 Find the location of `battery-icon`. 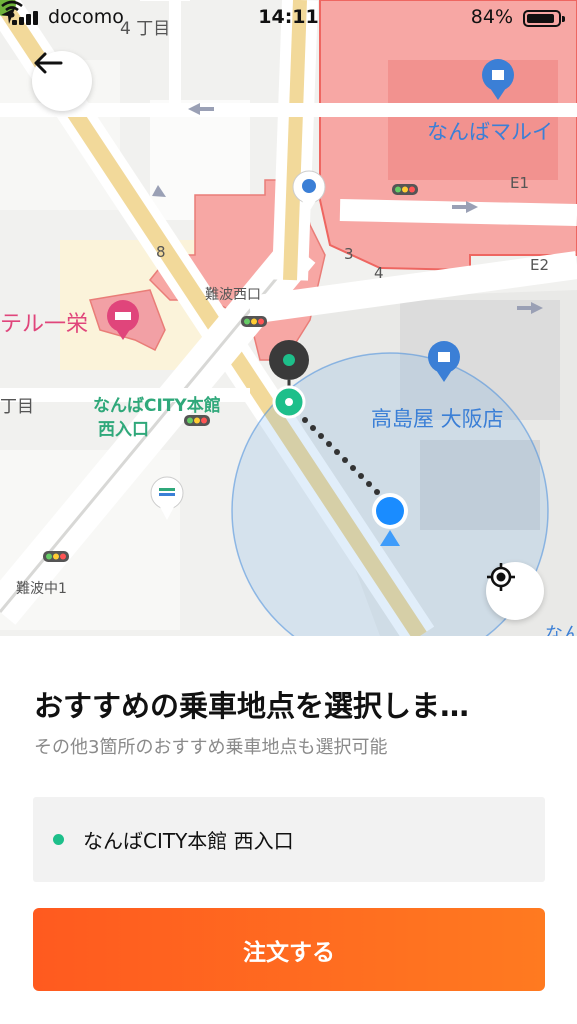

battery-icon is located at coordinates (544, 18).